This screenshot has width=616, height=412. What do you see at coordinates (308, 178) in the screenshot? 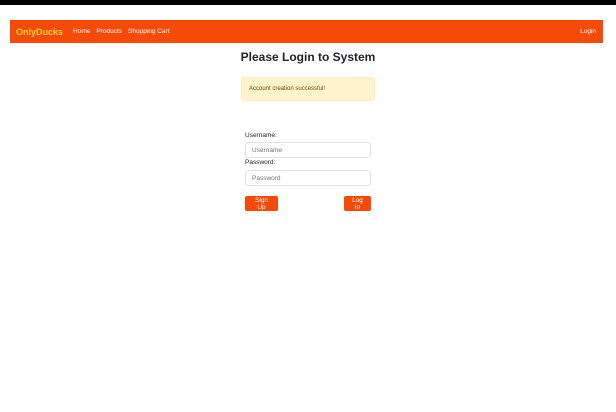
I see `password-input` at bounding box center [308, 178].